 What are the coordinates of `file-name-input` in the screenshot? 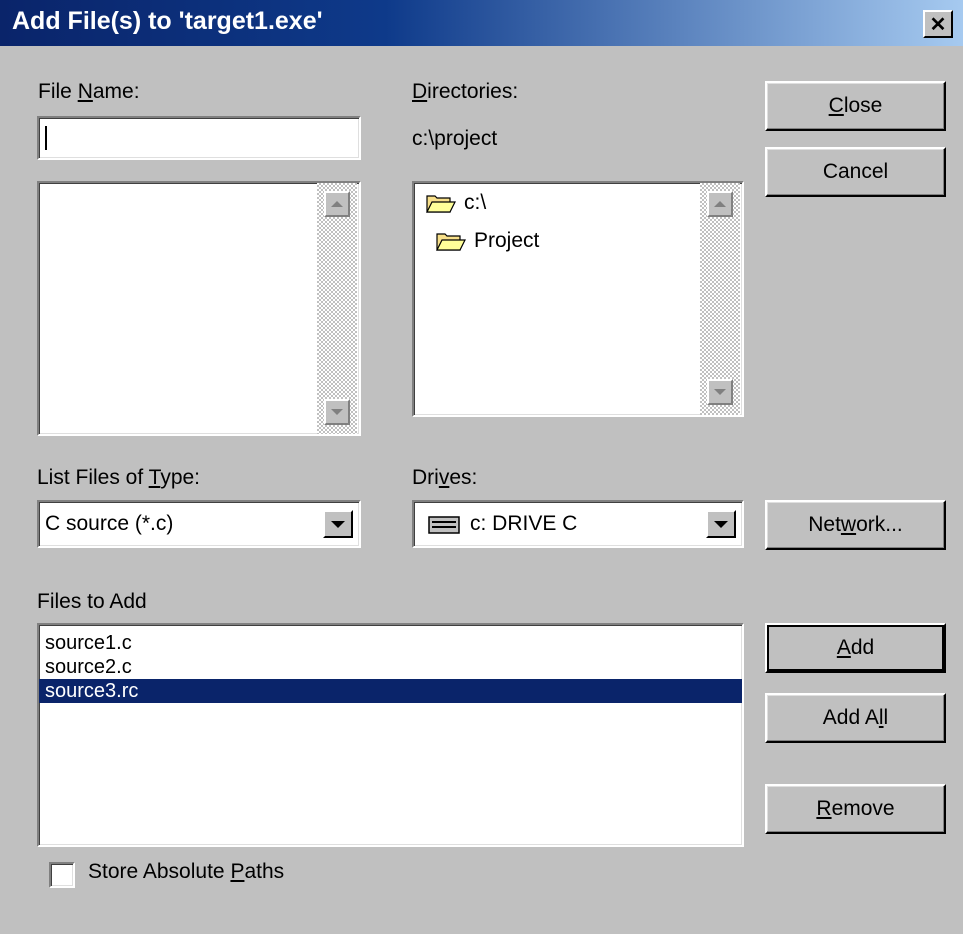 It's located at (199, 138).